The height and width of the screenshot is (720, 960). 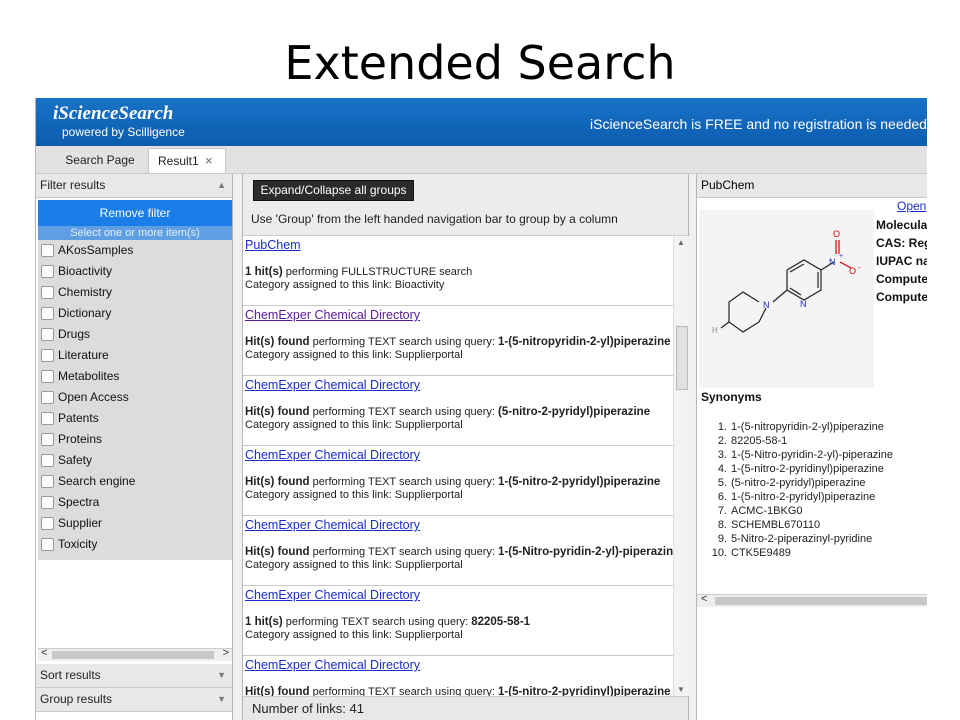 What do you see at coordinates (501, 622) in the screenshot?
I see `result-query: 82205-58-1` at bounding box center [501, 622].